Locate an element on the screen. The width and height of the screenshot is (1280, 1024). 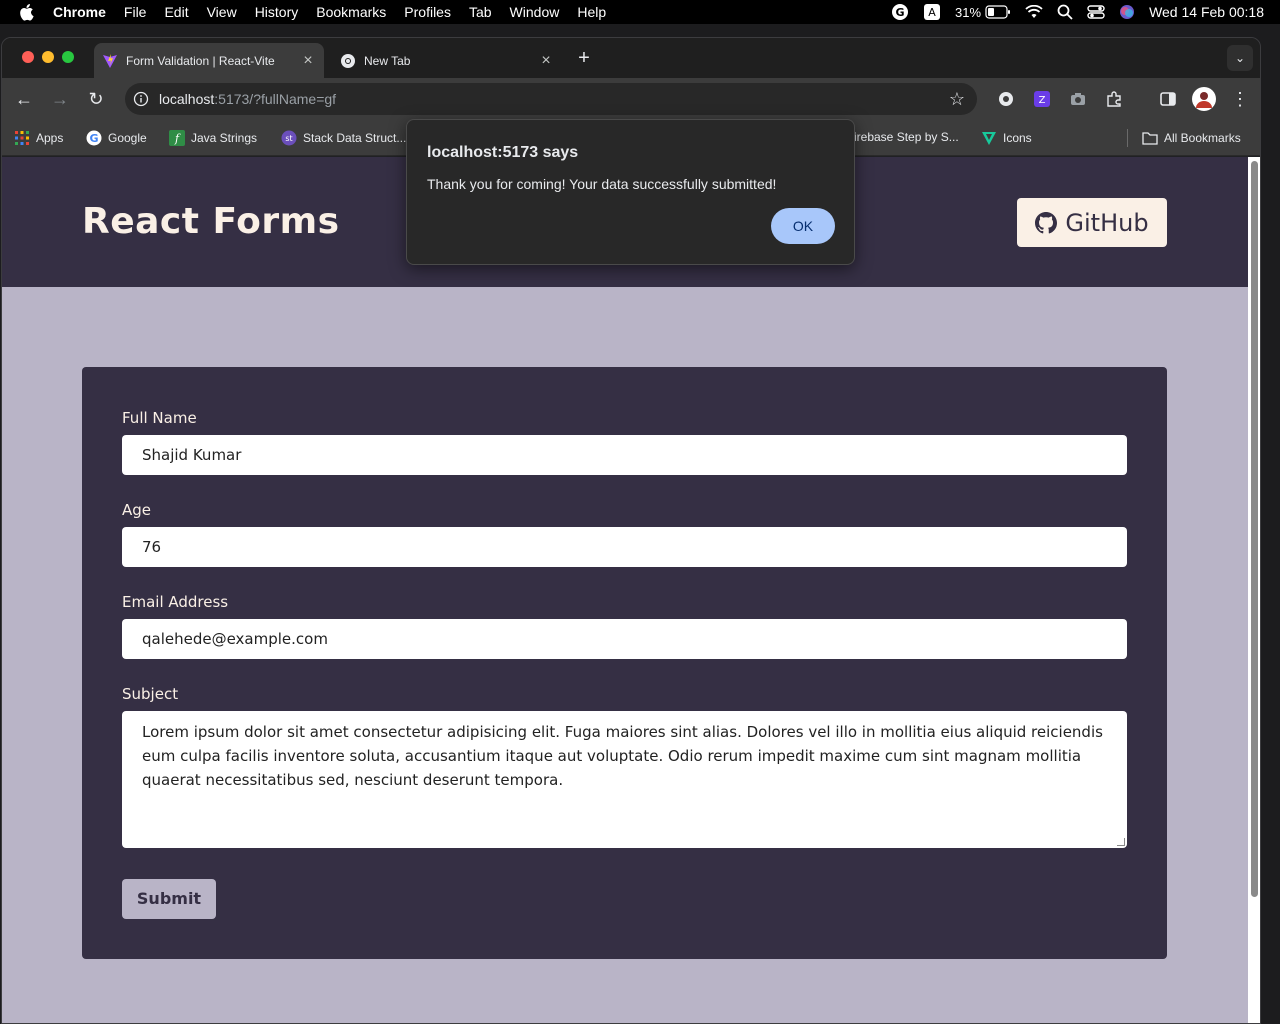
tab-form-validation: Form Validation | React-Vite × is located at coordinates (209, 60).